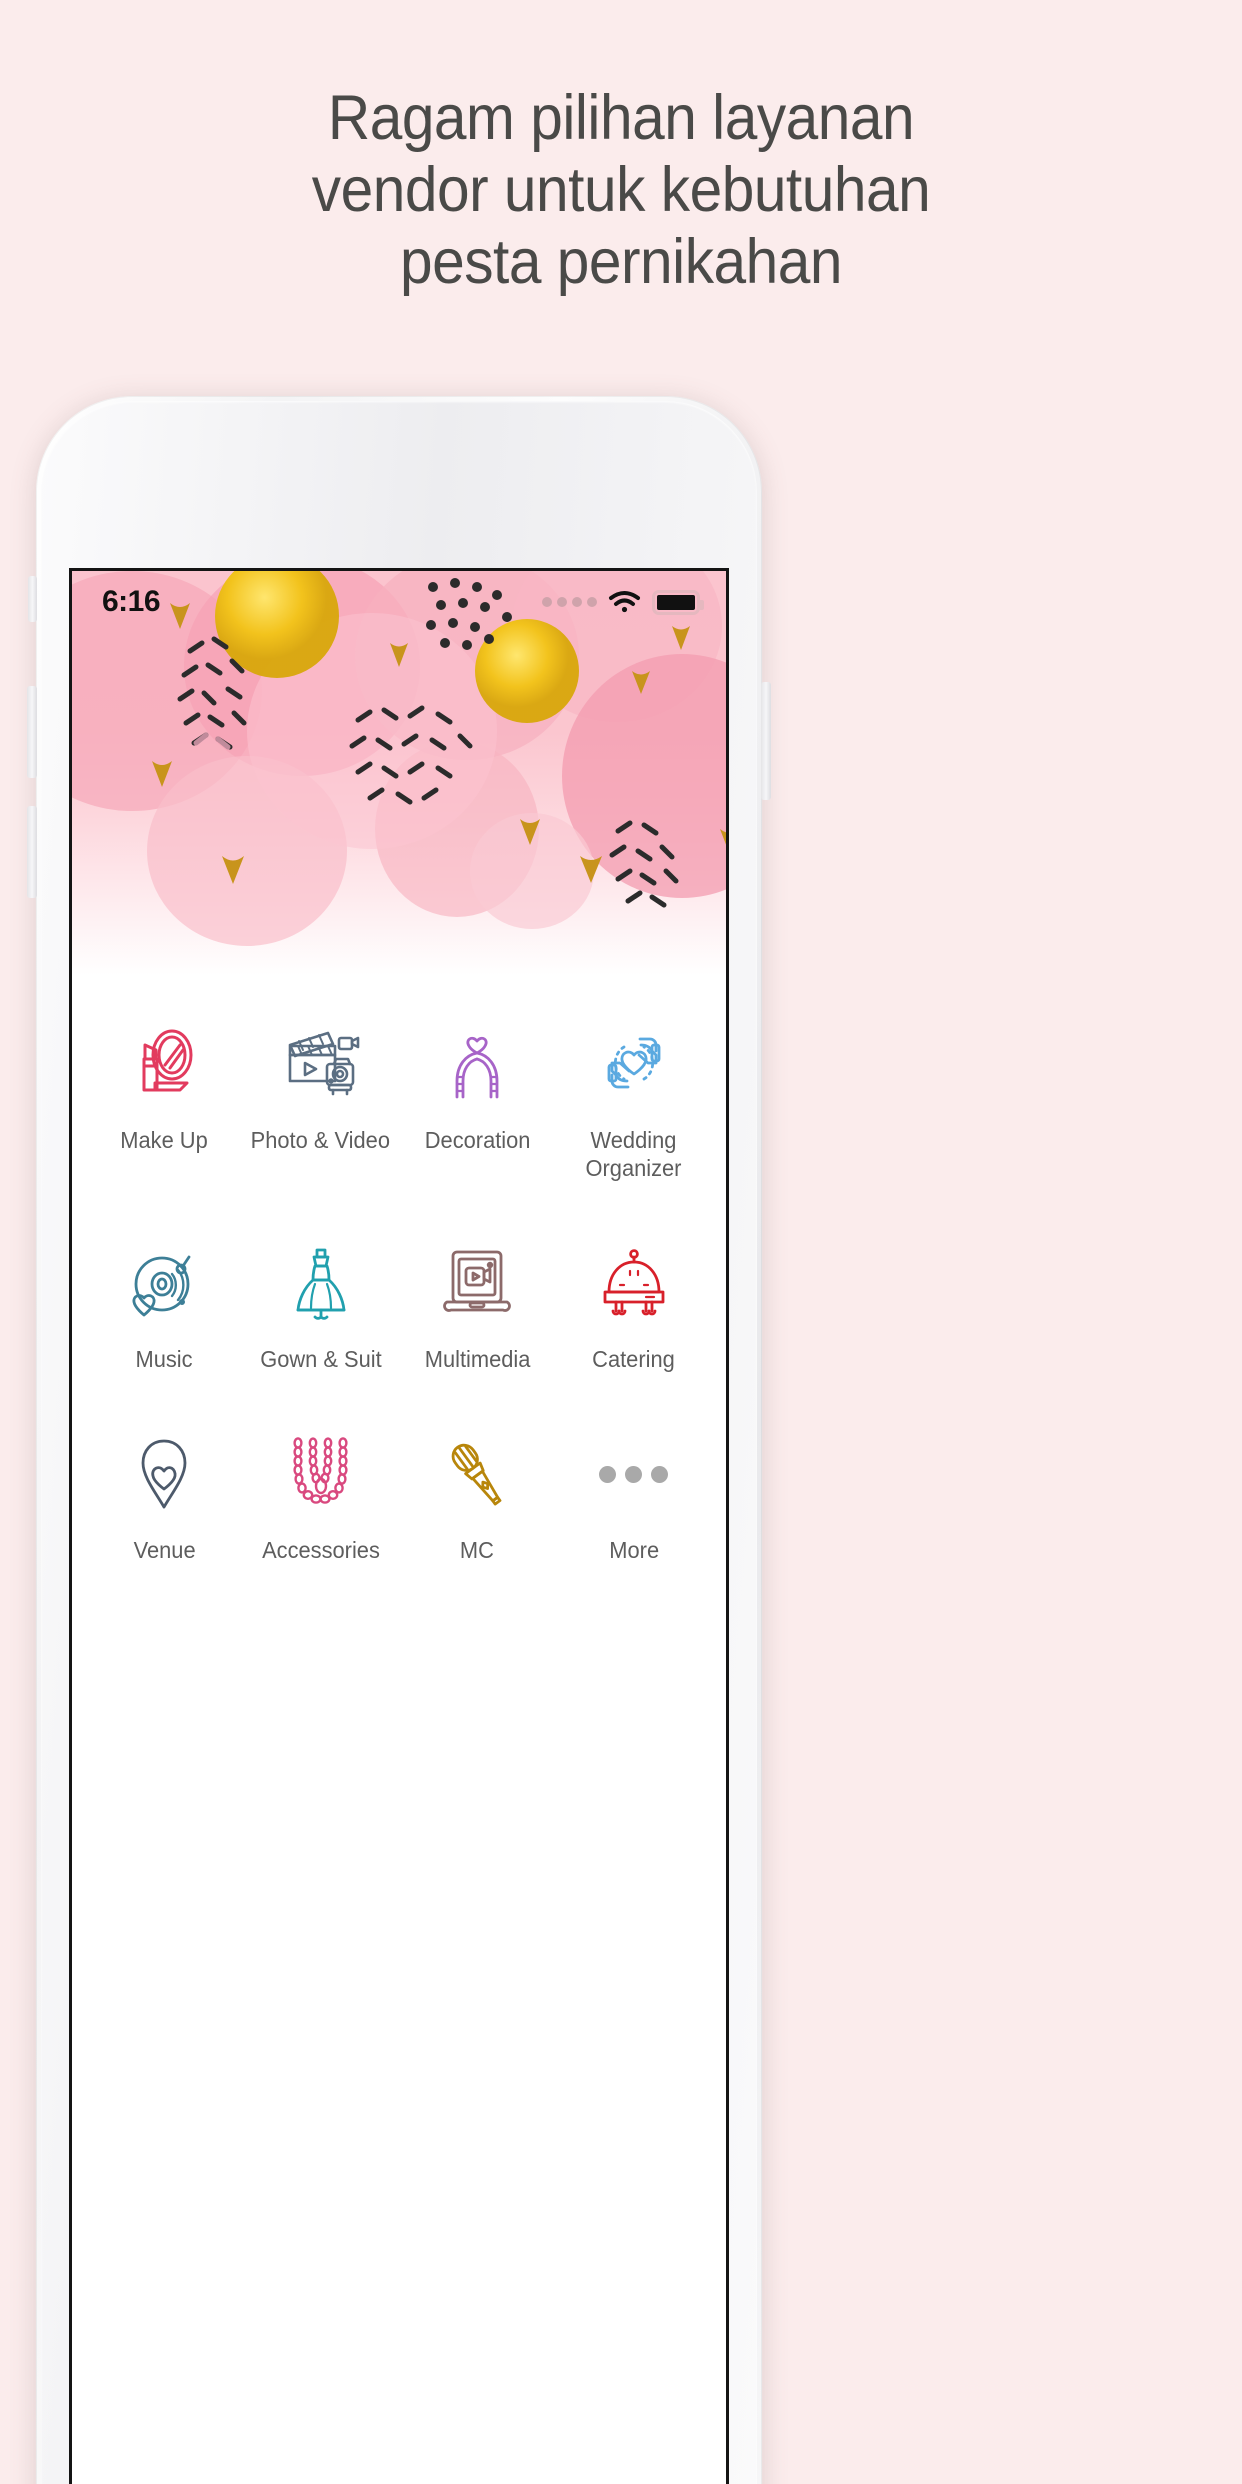 The height and width of the screenshot is (2484, 1242). Describe the element at coordinates (477, 1550) in the screenshot. I see `category-label: MC` at that location.